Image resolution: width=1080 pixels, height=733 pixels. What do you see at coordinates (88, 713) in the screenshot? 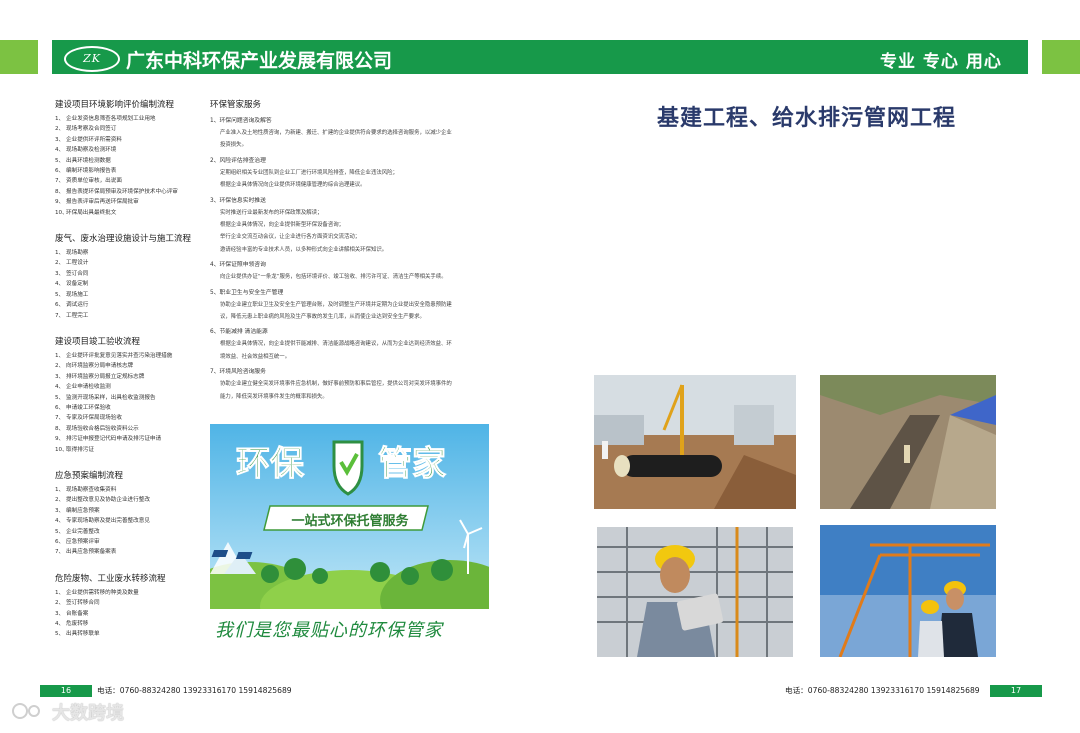
I see `watermark-text: 大数跨境` at bounding box center [88, 713].